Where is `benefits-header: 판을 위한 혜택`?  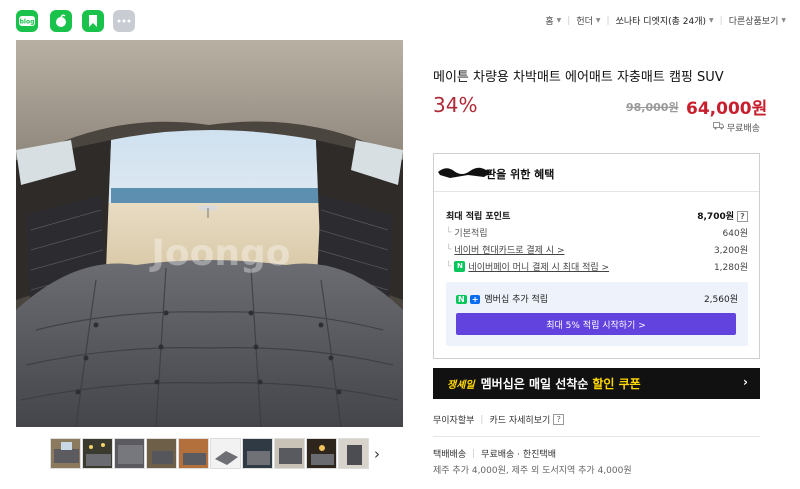
benefits-header: 판을 위한 혜택 is located at coordinates (596, 173).